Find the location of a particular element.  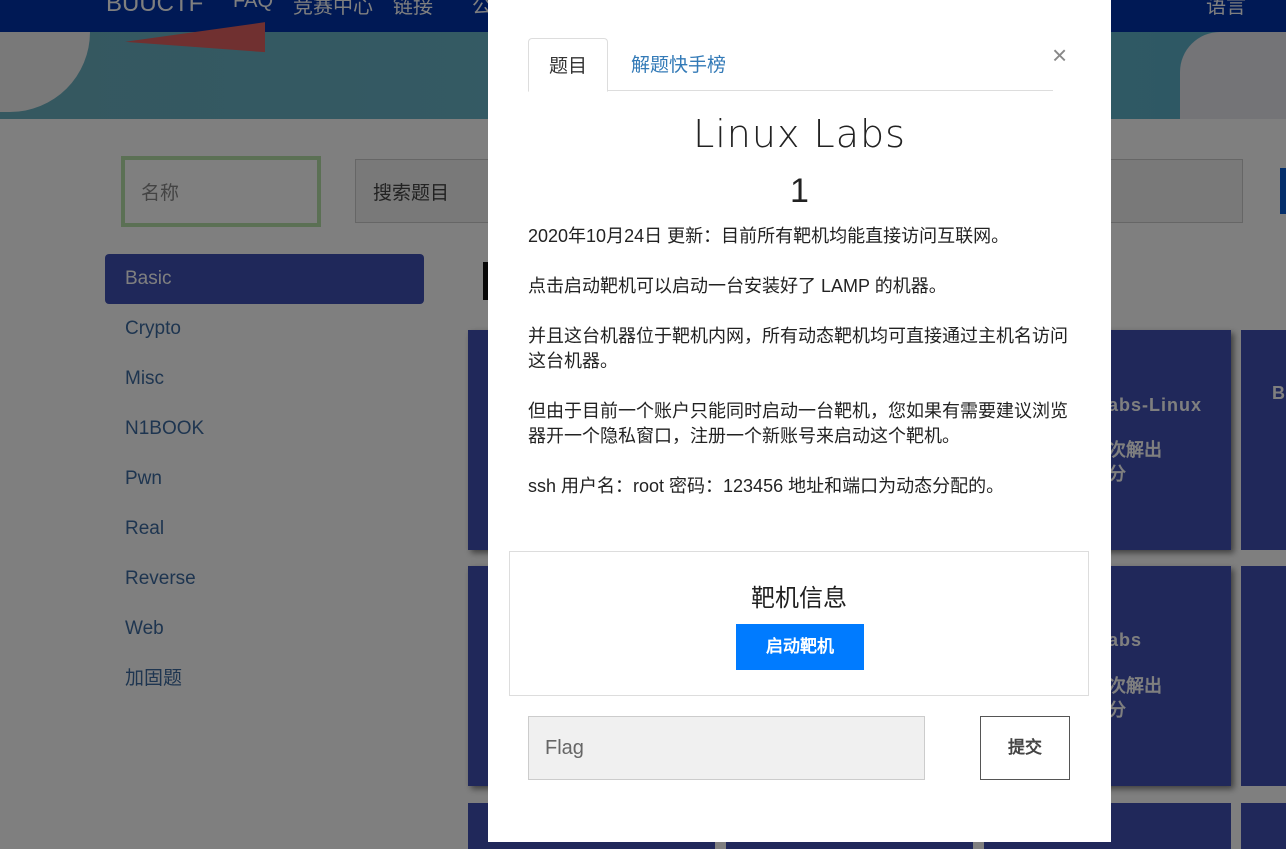

description-paragraph: 并且这台机器位于靶机内网，所有动态靶机均可直接通过主机名访问这台机器。 is located at coordinates (798, 348).